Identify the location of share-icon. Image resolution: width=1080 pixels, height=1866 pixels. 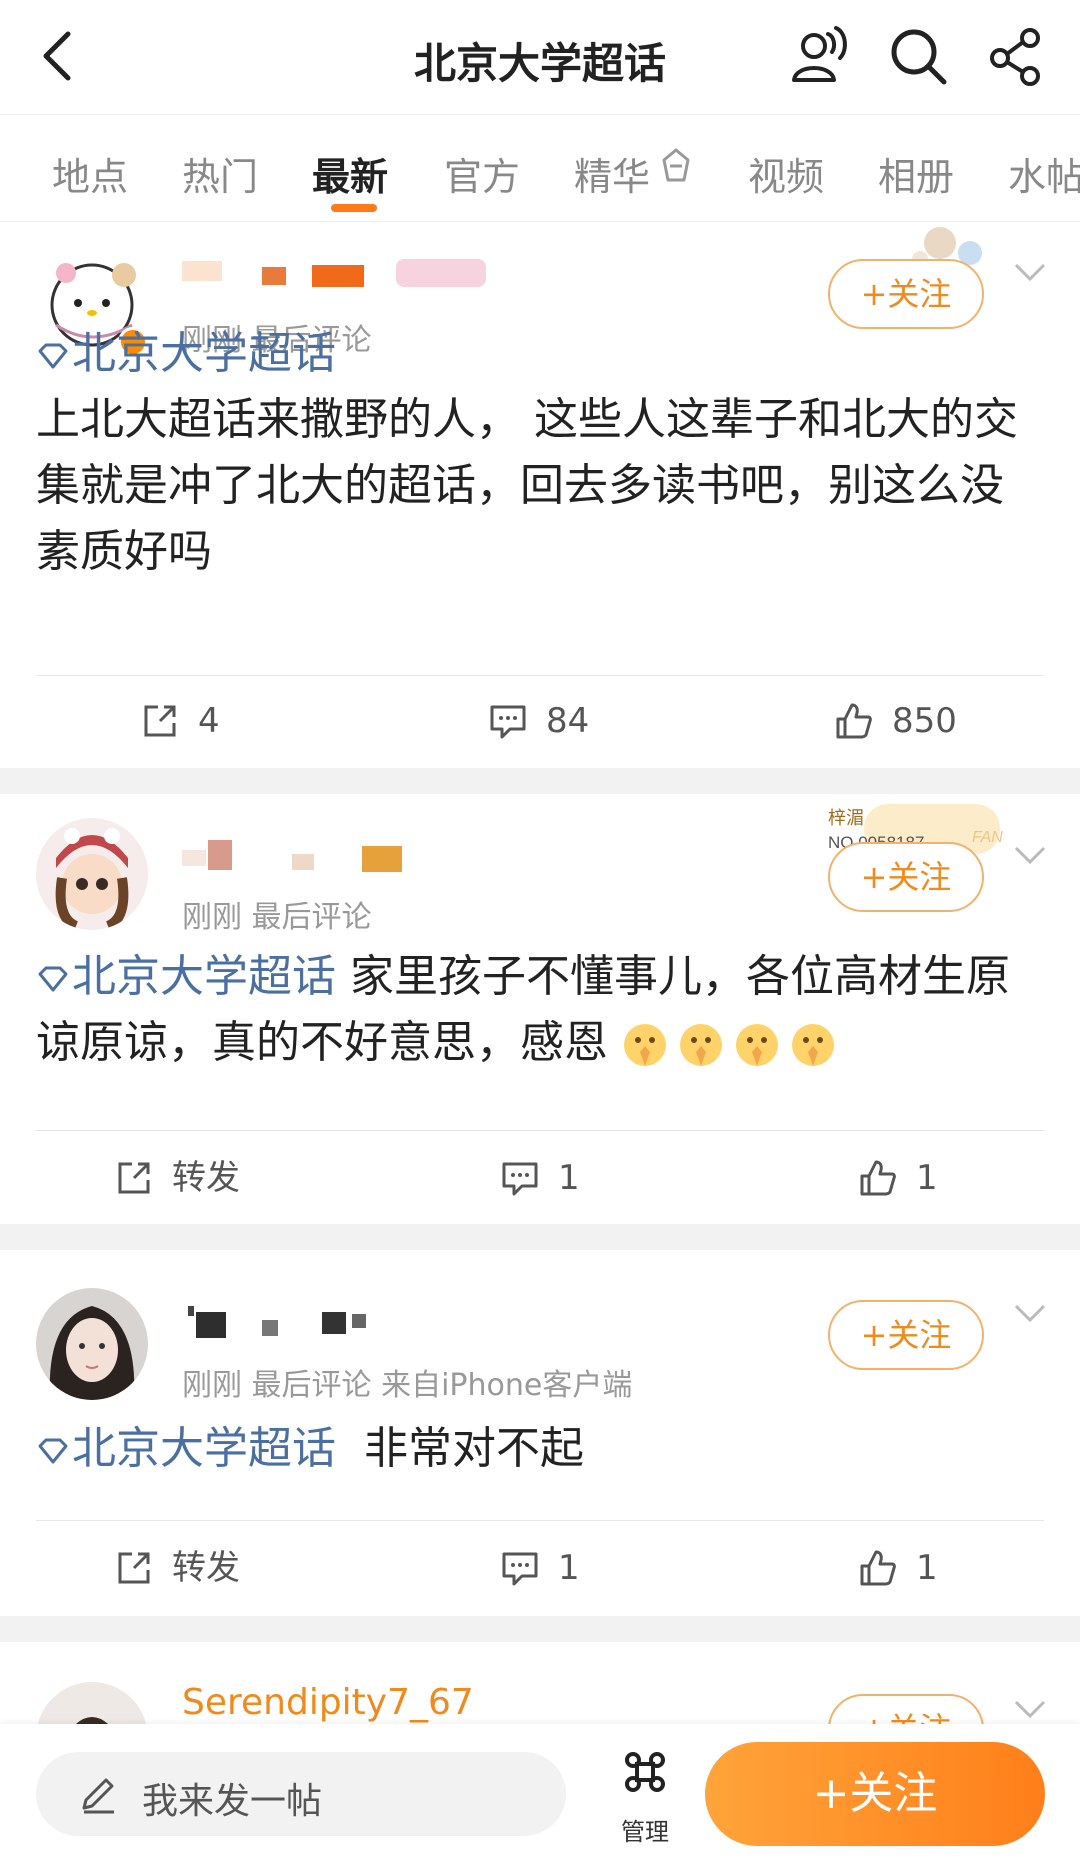
(1016, 56).